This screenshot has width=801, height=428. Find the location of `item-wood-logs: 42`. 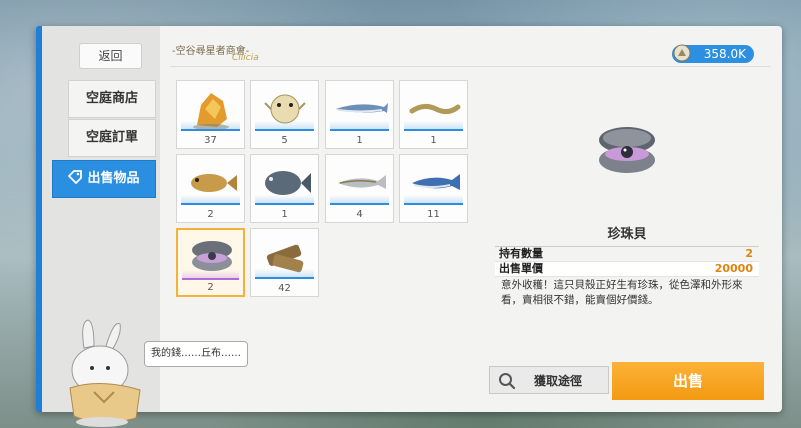

item-wood-logs: 42 is located at coordinates (284, 262).